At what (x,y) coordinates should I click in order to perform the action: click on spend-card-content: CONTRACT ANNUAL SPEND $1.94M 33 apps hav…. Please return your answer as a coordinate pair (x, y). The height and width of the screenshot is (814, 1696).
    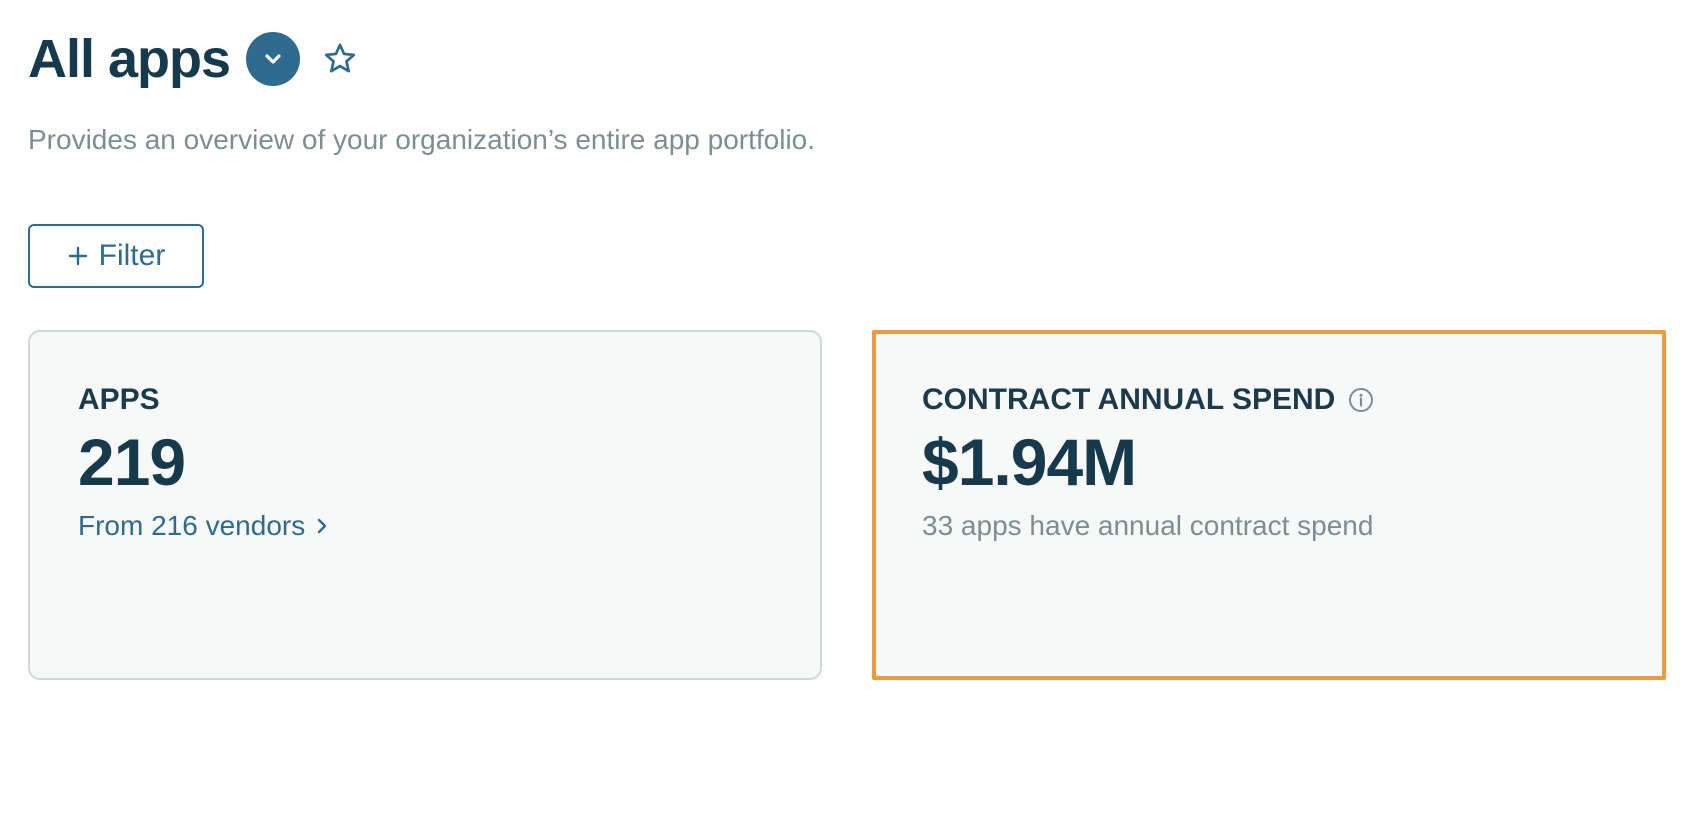
    Looking at the image, I should click on (1282, 462).